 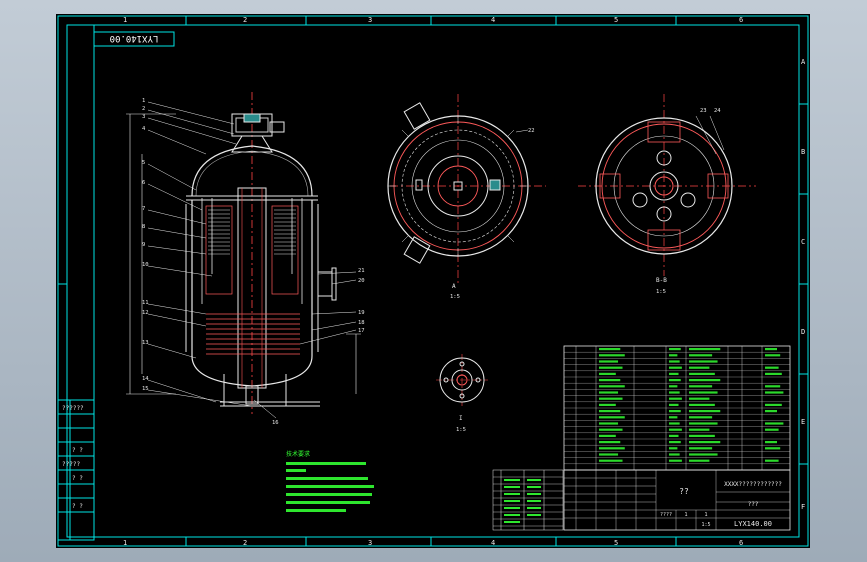 I want to click on nozzle-table, so click(x=528, y=500).